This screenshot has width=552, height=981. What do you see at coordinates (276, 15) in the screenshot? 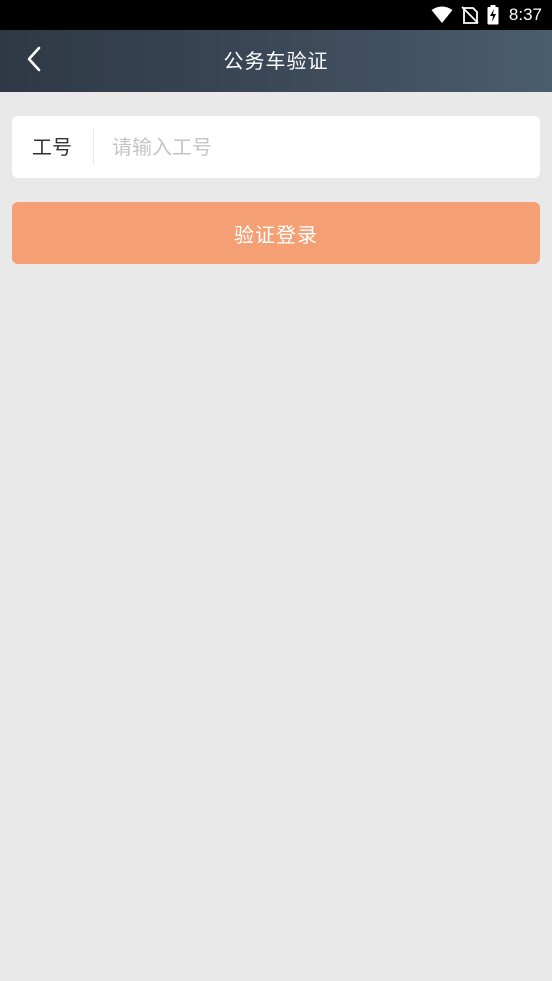
I see `status-bar: 8:37` at bounding box center [276, 15].